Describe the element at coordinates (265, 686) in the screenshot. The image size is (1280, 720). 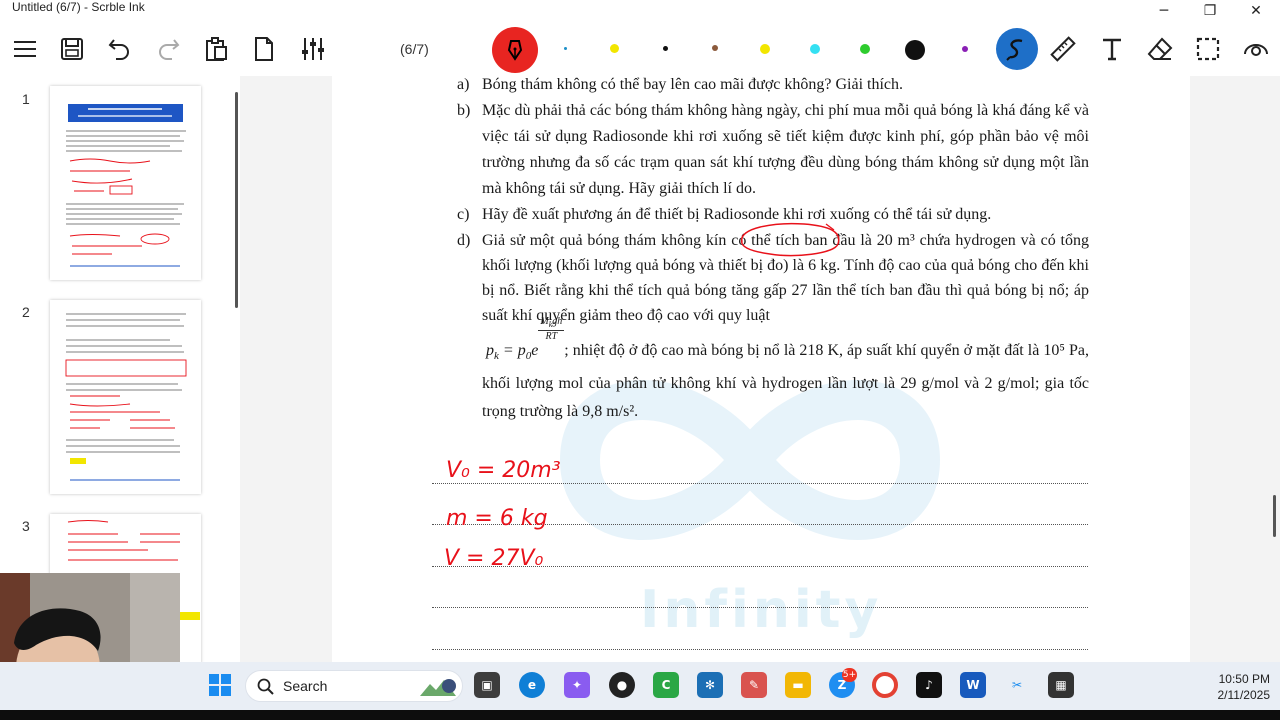
I see `search-icon` at that location.